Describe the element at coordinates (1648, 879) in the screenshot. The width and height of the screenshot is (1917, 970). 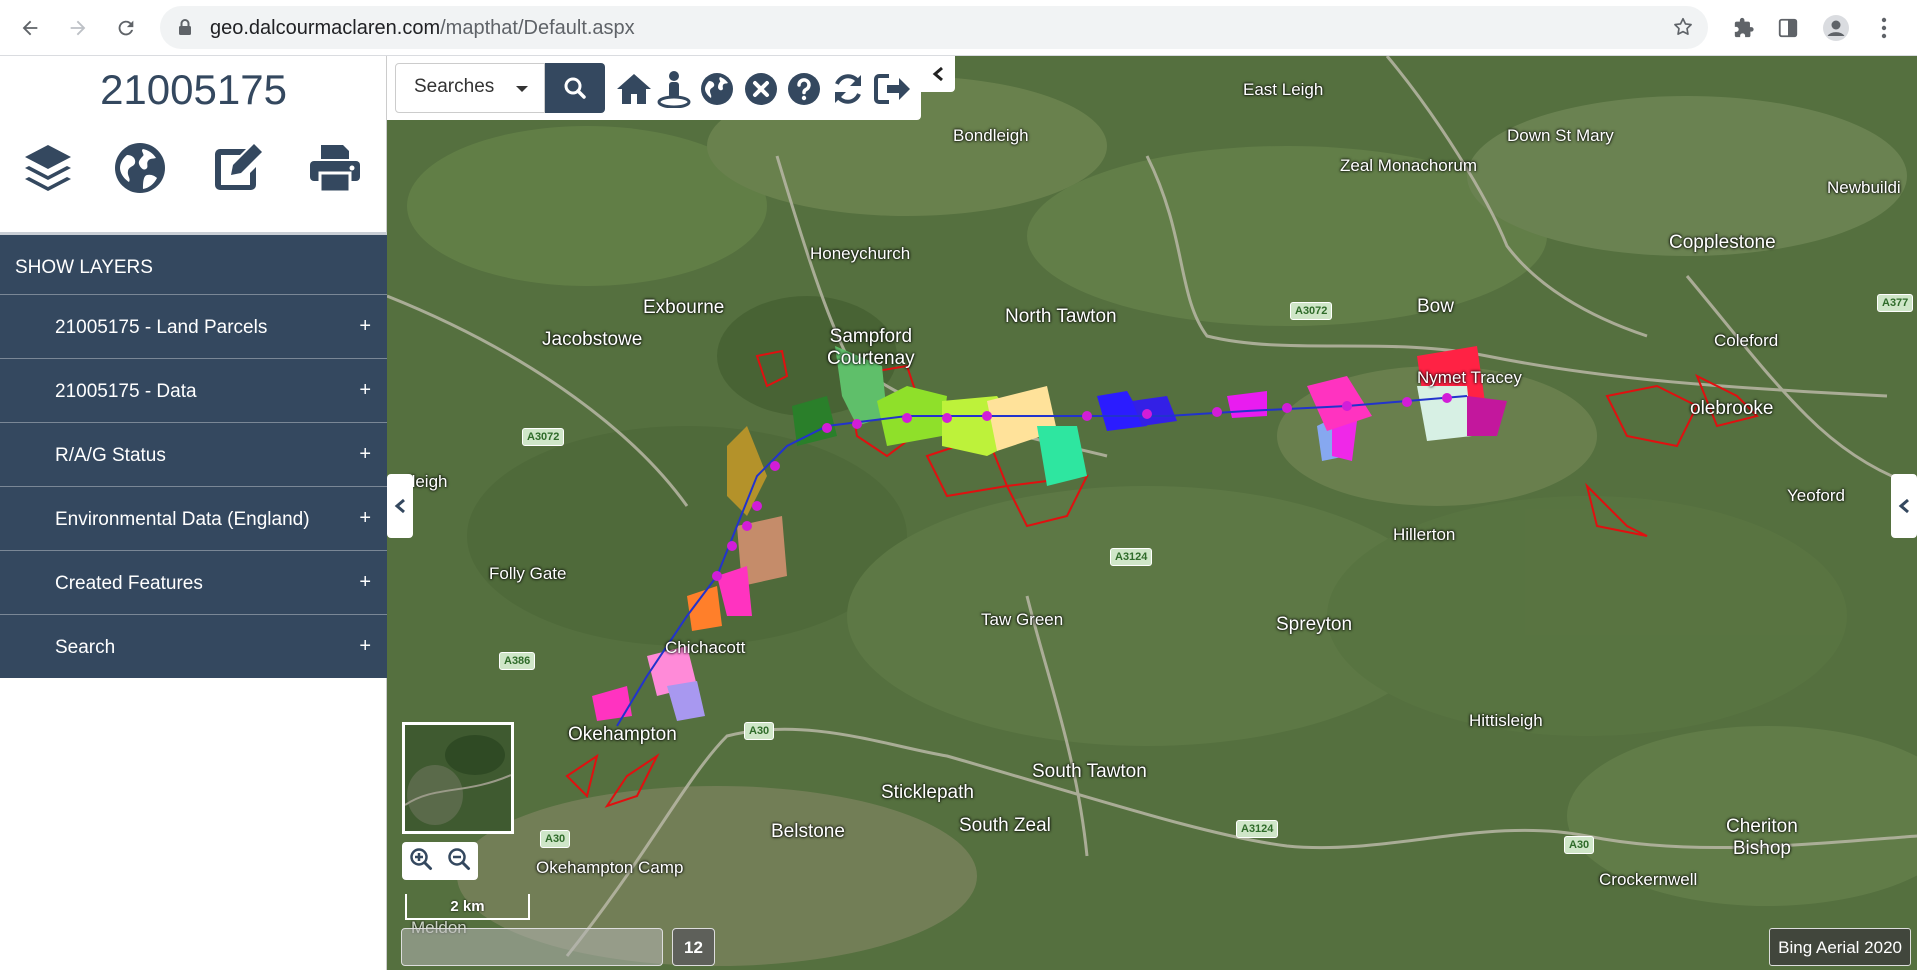
I see `place-label: Crockernwell` at that location.